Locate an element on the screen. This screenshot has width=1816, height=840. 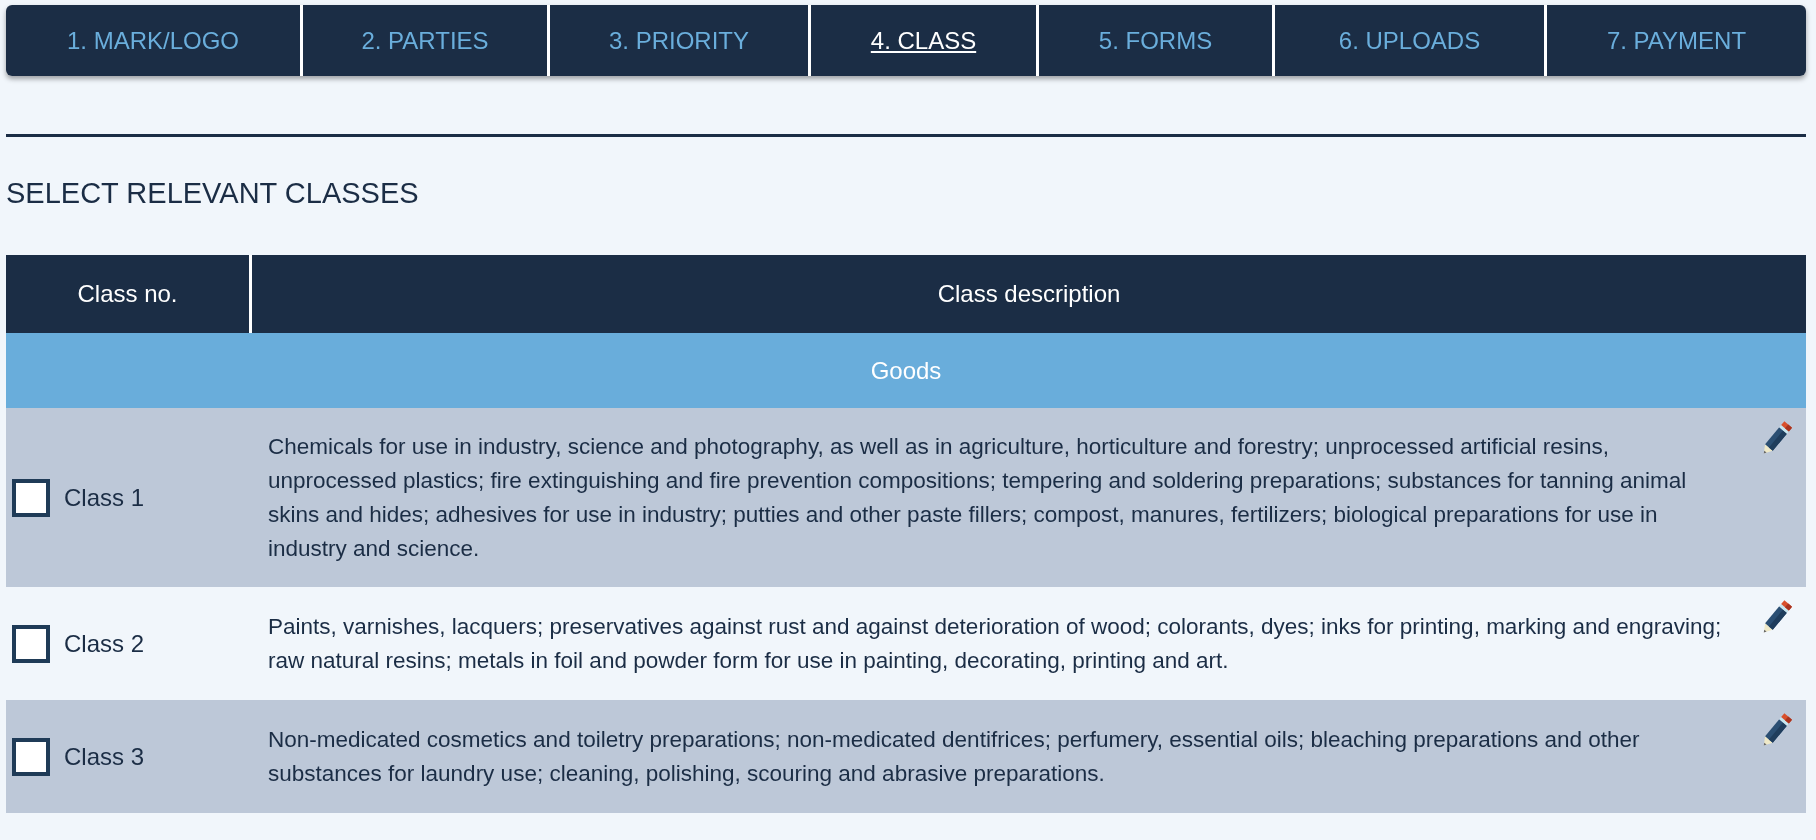
class-label: Class 2 is located at coordinates (104, 643).